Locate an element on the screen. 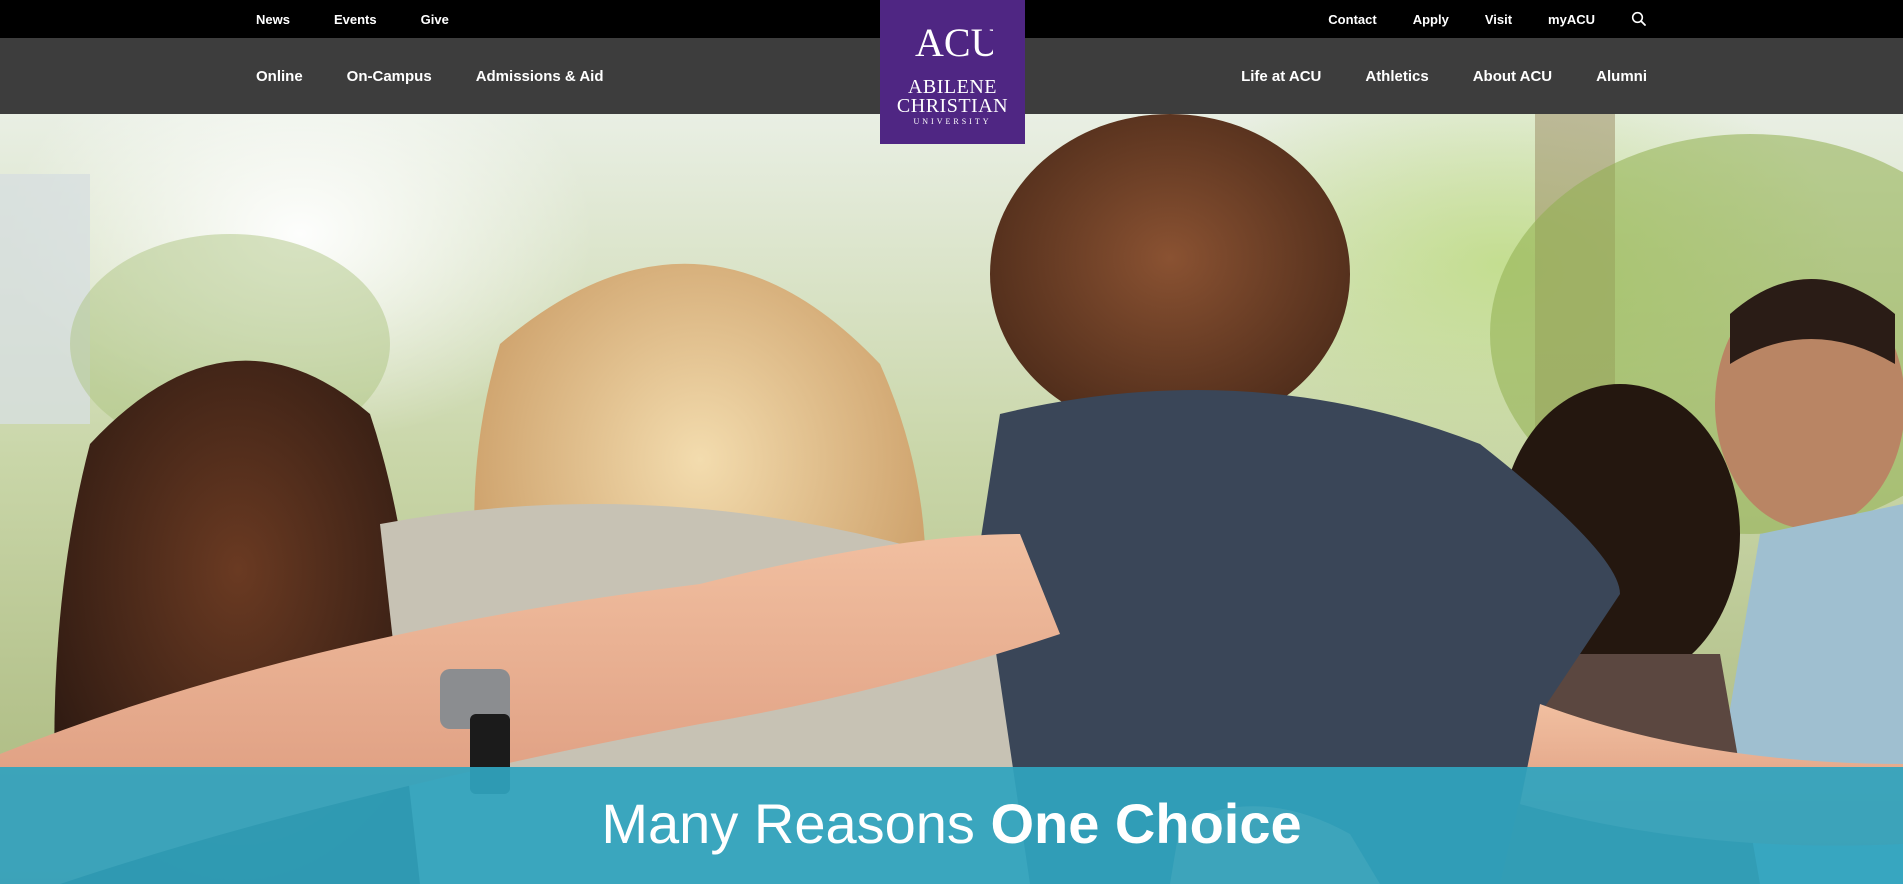 This screenshot has height=884, width=1903. tagline-band: Many Reasons One Choice is located at coordinates (951, 825).